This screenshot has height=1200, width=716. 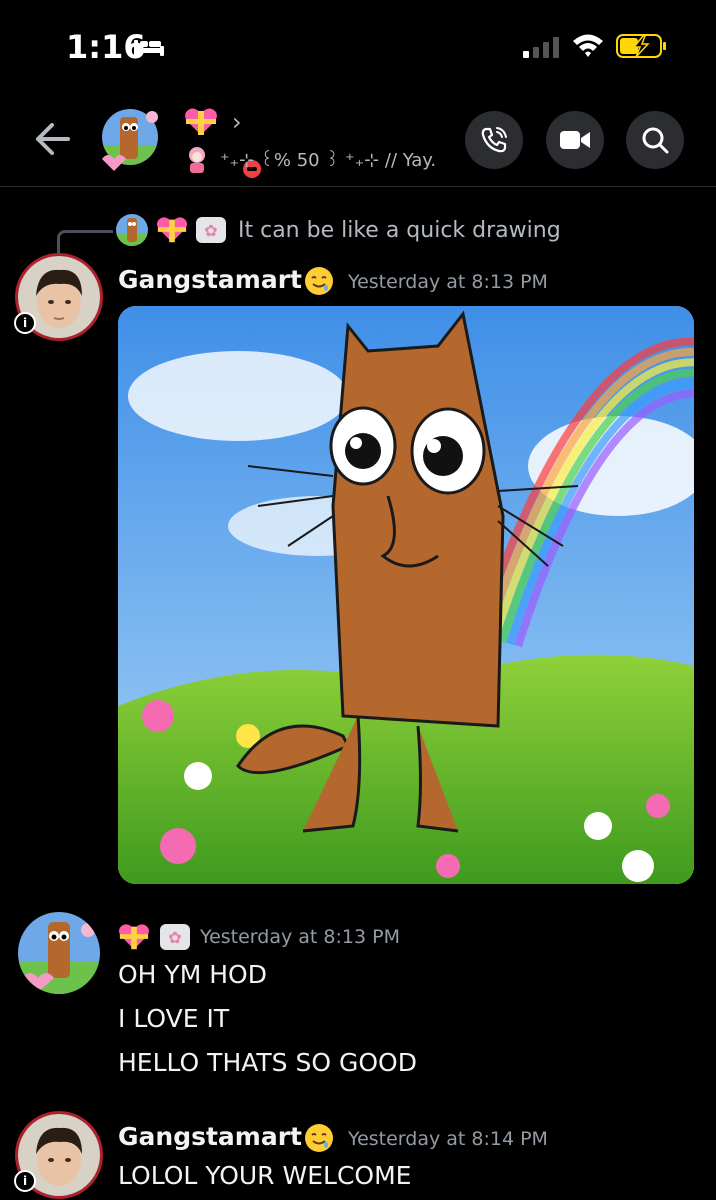 What do you see at coordinates (174, 1018) in the screenshot?
I see `message-line: I LOVE IT` at bounding box center [174, 1018].